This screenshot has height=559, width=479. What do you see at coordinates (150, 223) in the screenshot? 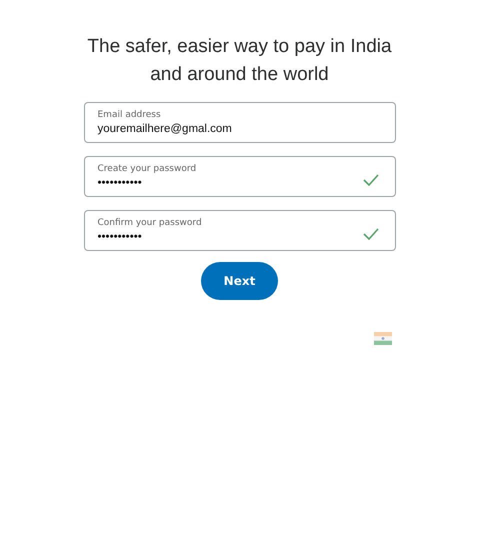
I see `field-label: Confirm your password` at bounding box center [150, 223].